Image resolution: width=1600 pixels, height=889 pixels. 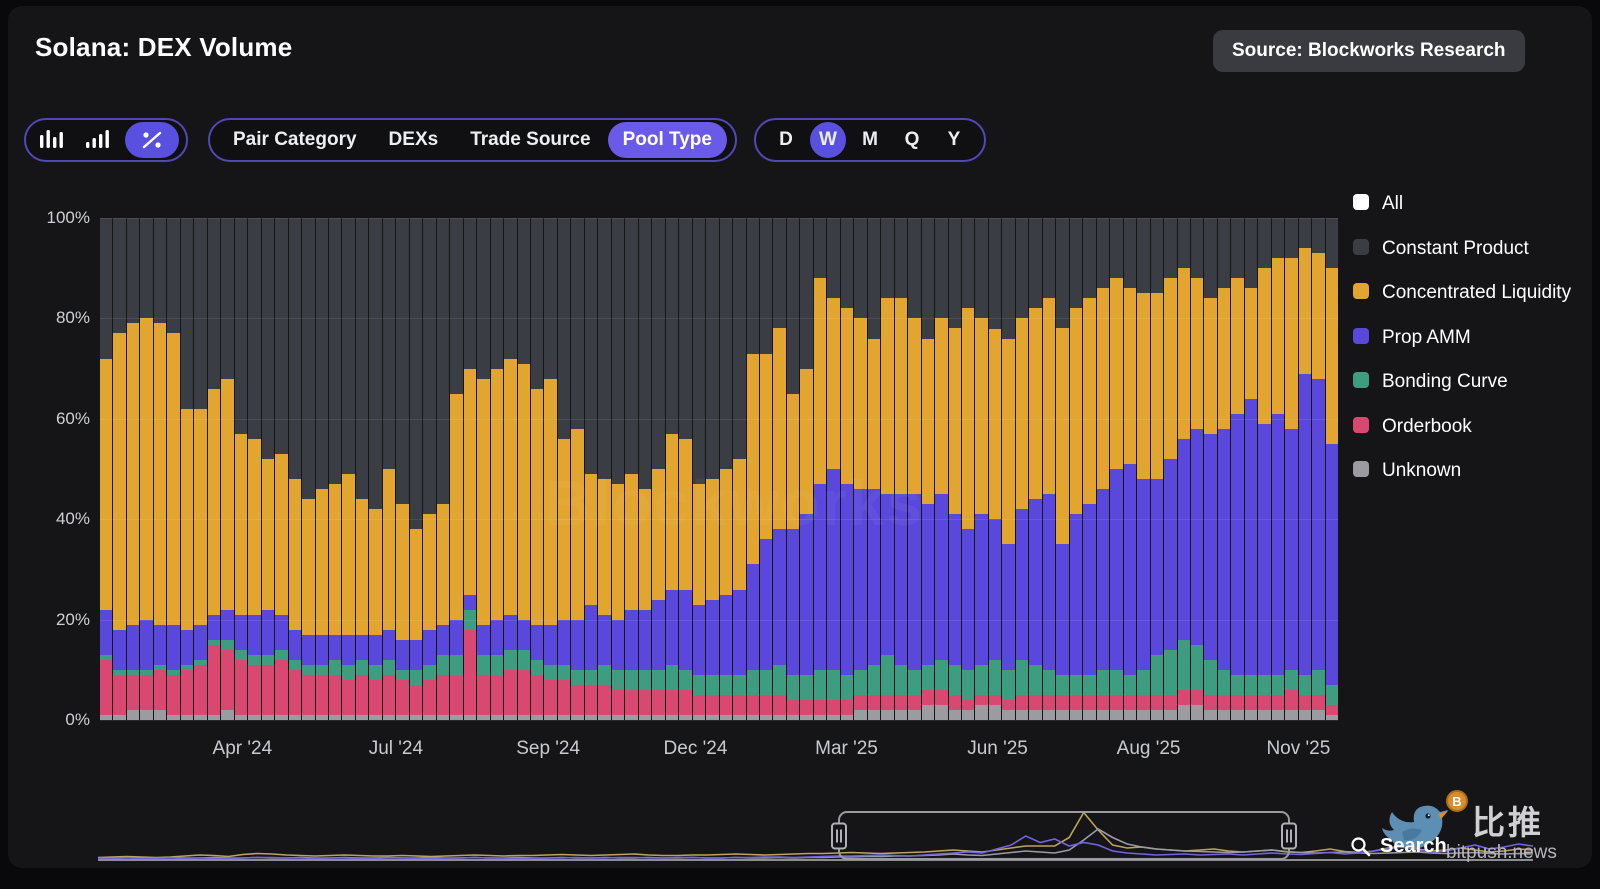 What do you see at coordinates (870, 140) in the screenshot?
I see `period-m: M` at bounding box center [870, 140].